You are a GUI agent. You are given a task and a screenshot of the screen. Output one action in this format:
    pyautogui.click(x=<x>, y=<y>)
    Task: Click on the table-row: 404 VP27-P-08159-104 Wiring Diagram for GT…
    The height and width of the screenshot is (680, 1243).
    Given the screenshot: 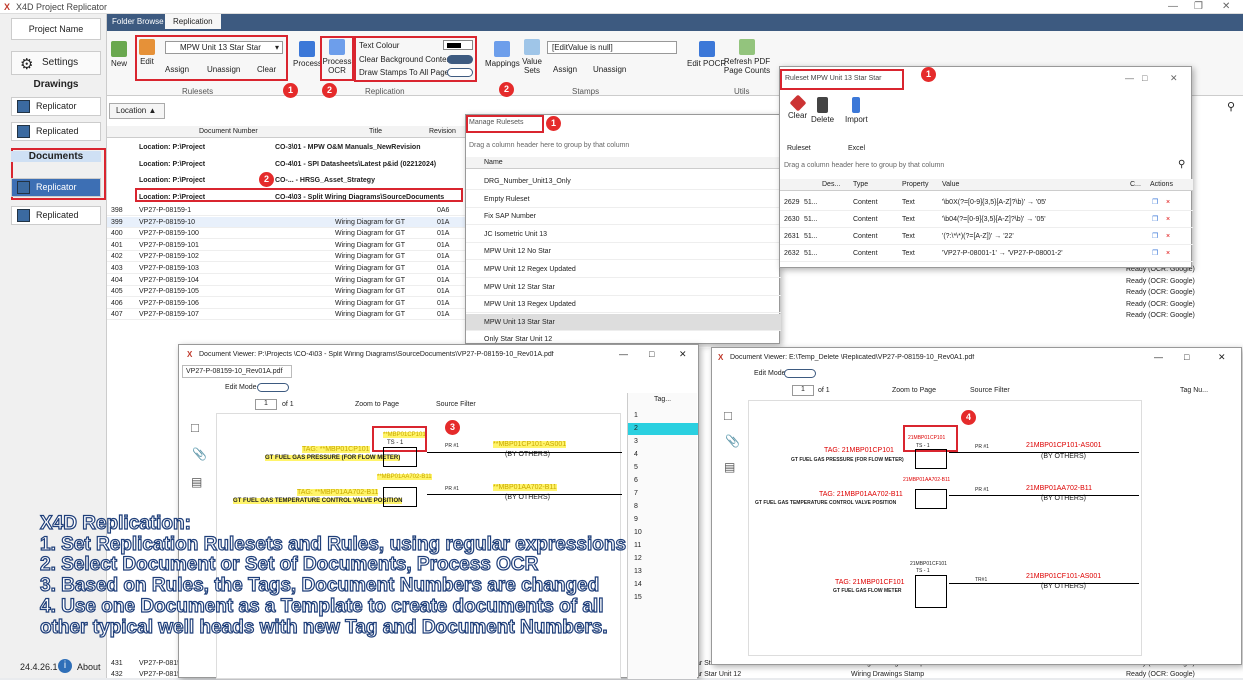 What is the action you would take?
    pyautogui.click(x=287, y=280)
    